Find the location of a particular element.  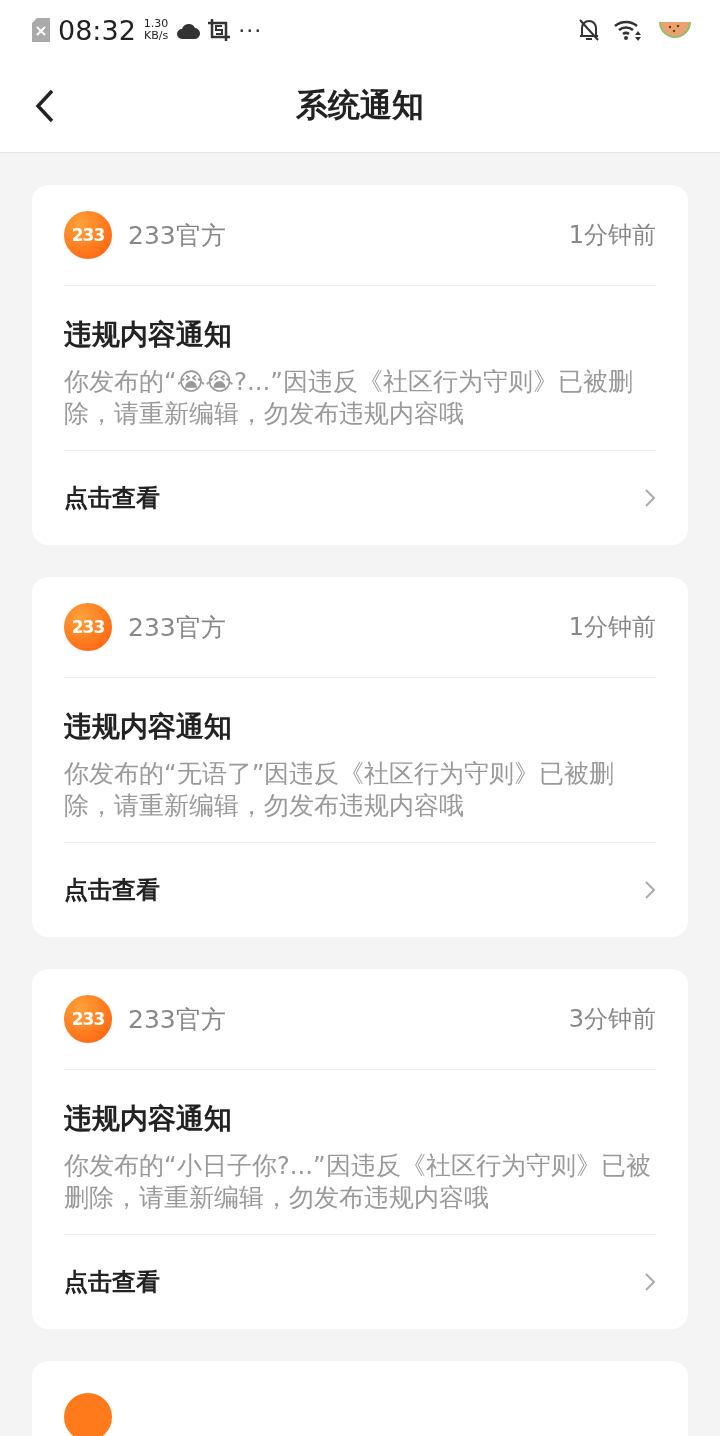

screenshot-icon is located at coordinates (219, 30).